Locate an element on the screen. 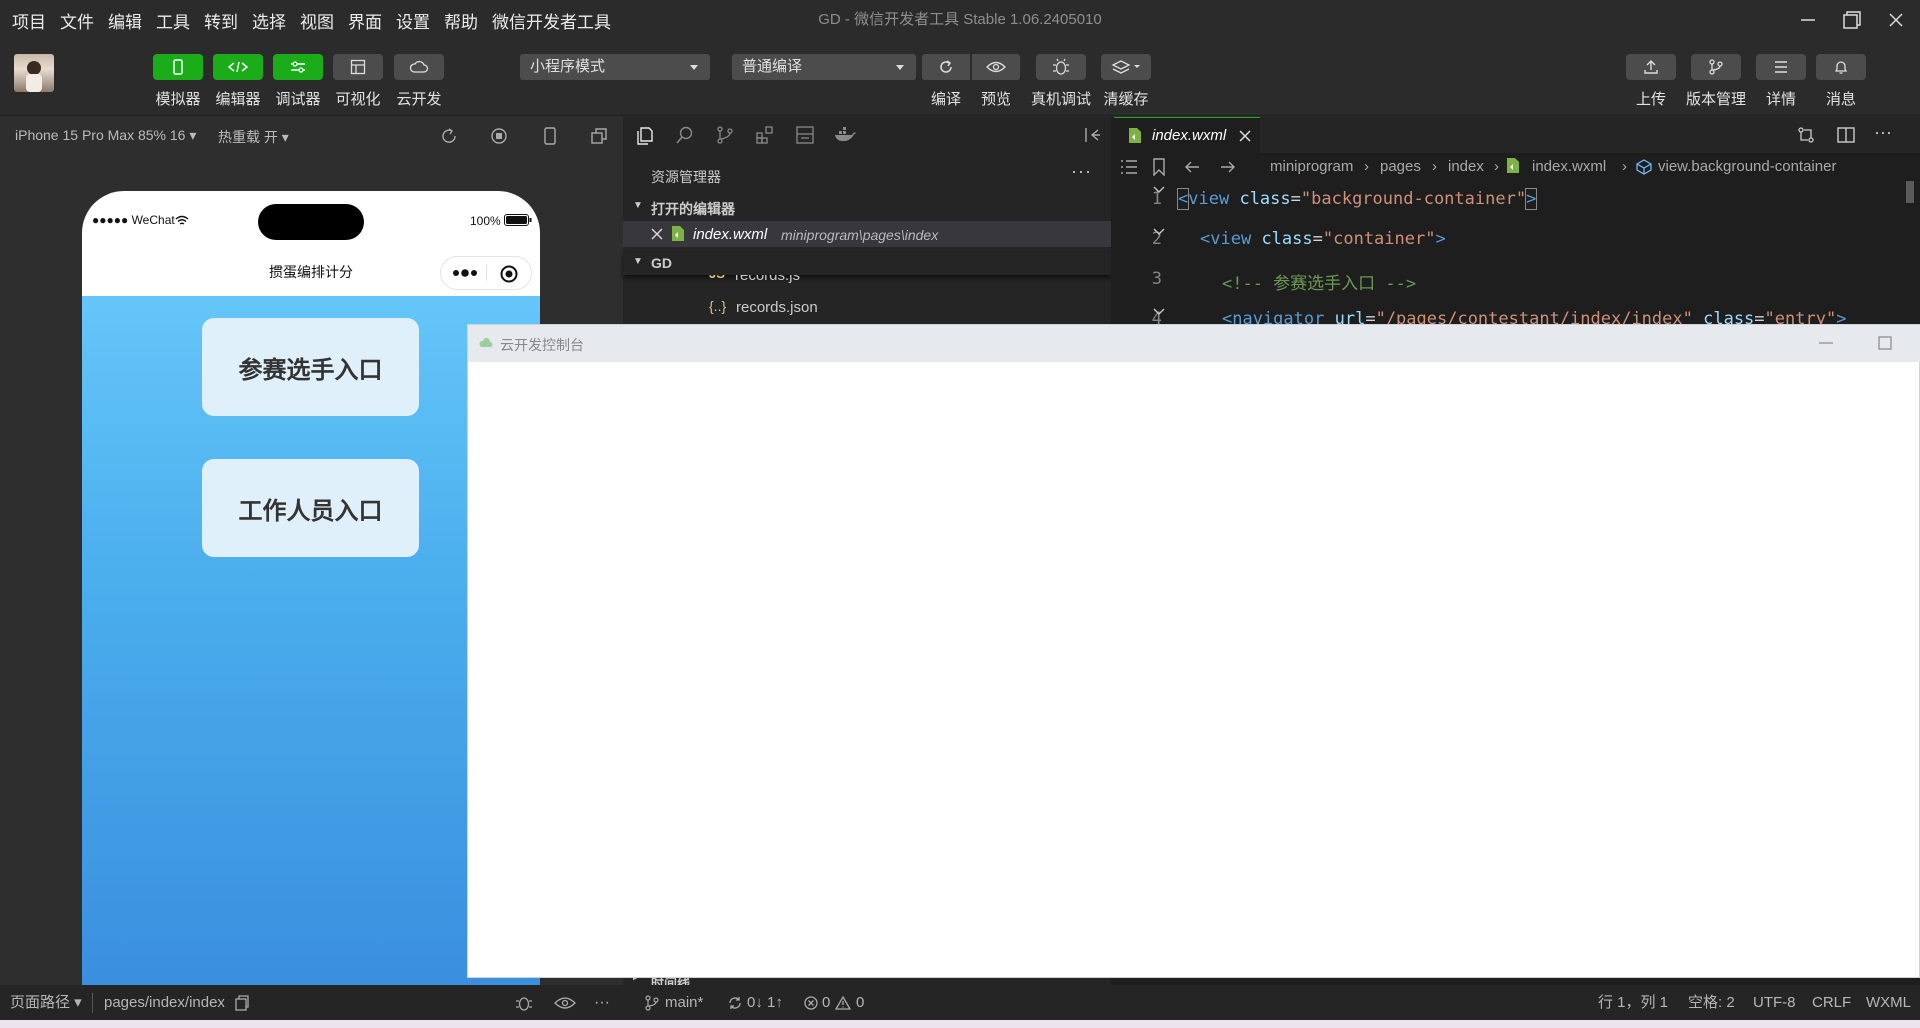 This screenshot has width=1920, height=1028. sliders-icon is located at coordinates (298, 67).